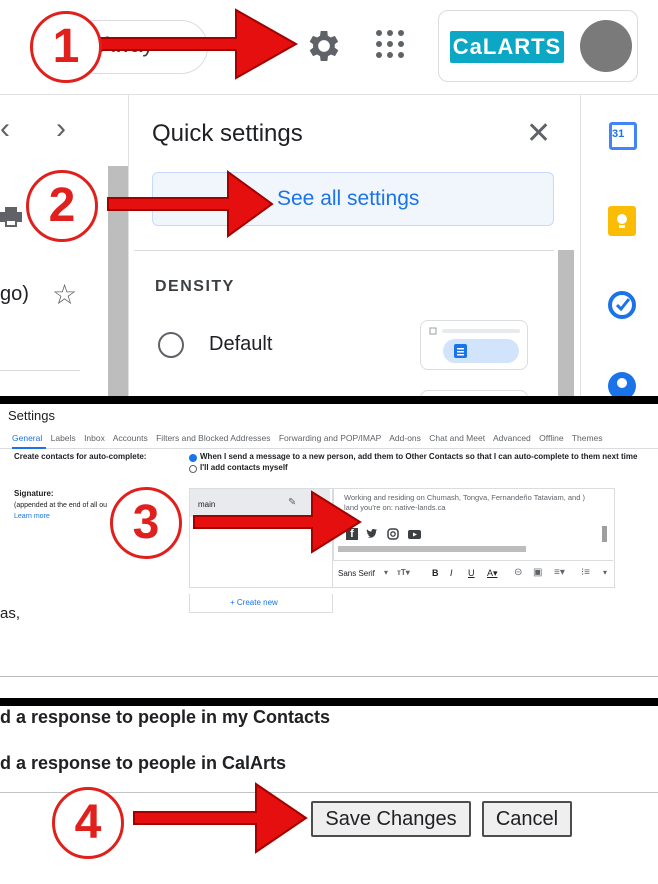  What do you see at coordinates (220, 818) in the screenshot?
I see `arrow-to-save-changes` at bounding box center [220, 818].